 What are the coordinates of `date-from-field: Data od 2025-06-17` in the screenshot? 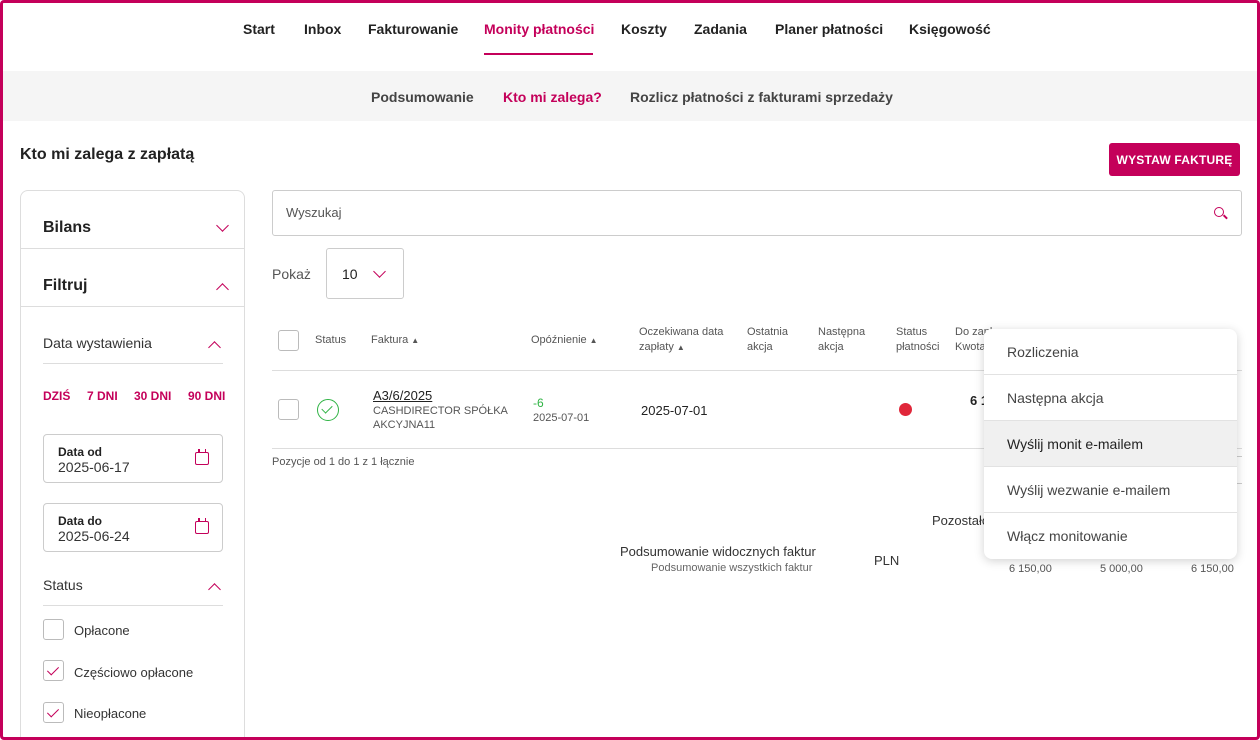 It's located at (133, 458).